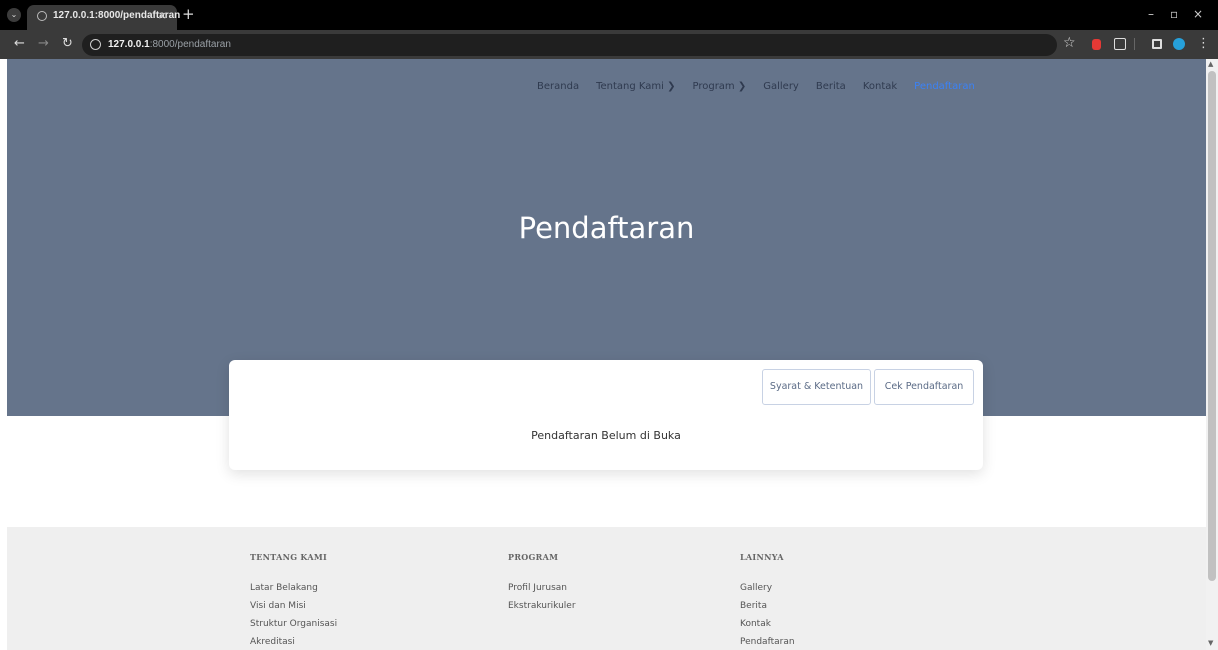 The width and height of the screenshot is (1218, 650). Describe the element at coordinates (1203, 44) in the screenshot. I see `kebab-menu-icon: ⋮` at that location.